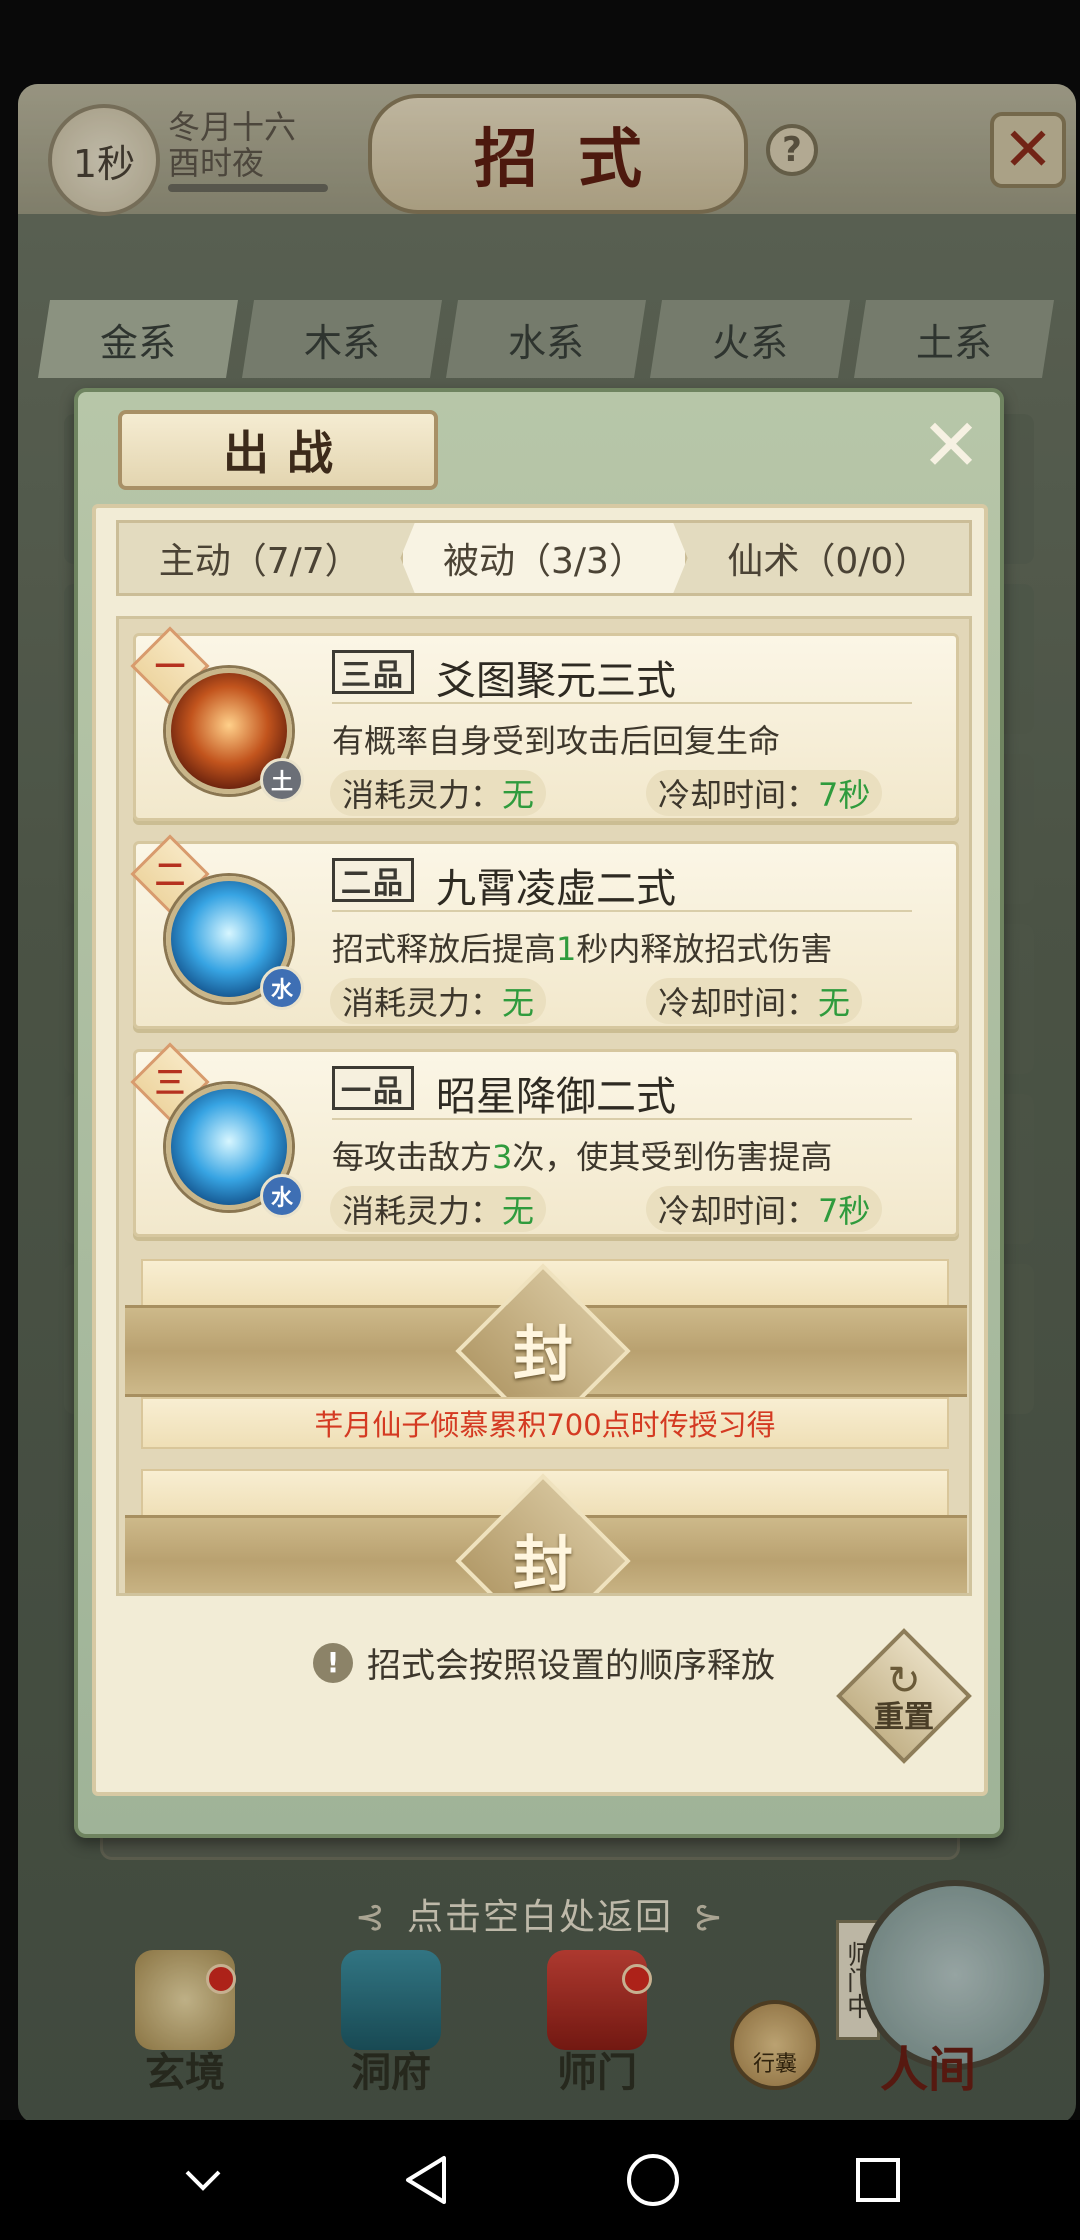 The width and height of the screenshot is (1080, 2240). Describe the element at coordinates (540, 2180) in the screenshot. I see `system-nav-bar` at that location.